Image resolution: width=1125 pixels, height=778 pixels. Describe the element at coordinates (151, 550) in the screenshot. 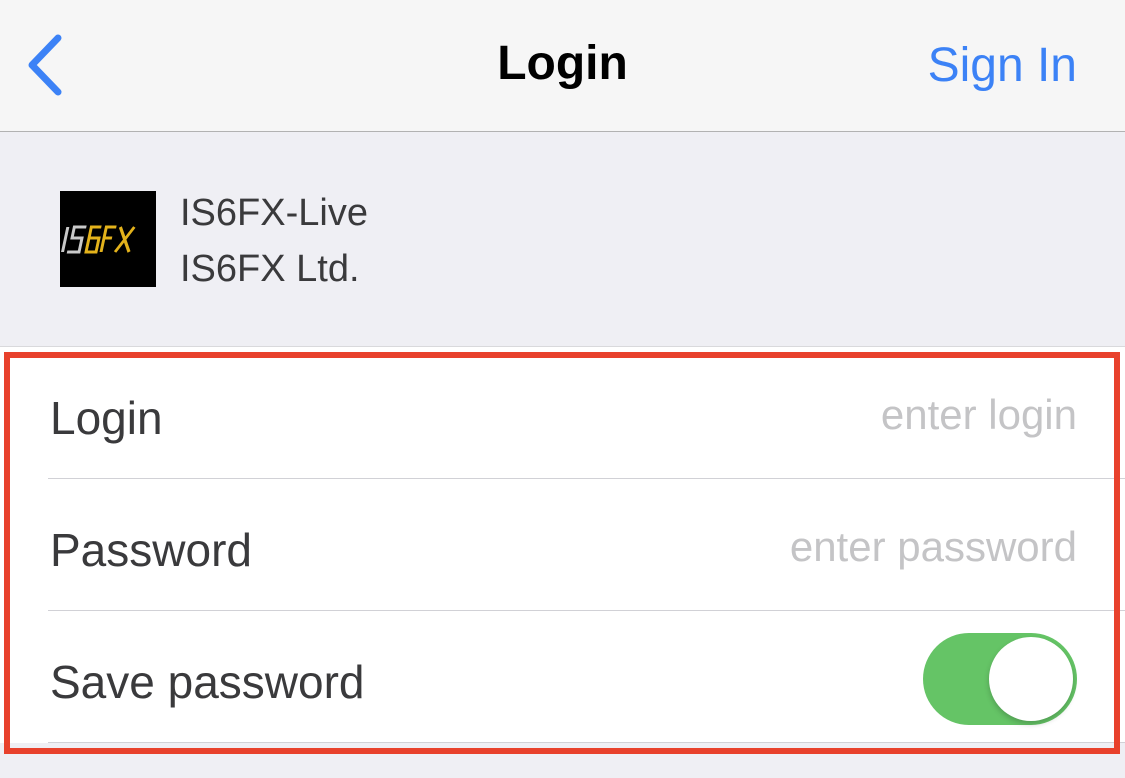

I see `password-label: Password` at that location.